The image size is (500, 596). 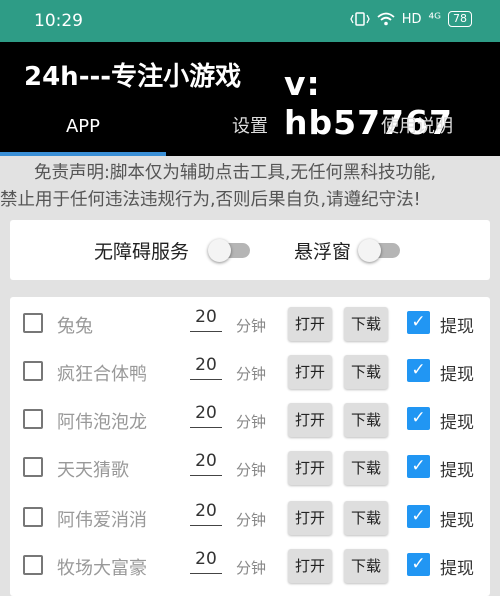 What do you see at coordinates (235, 173) in the screenshot?
I see `disclaimer-line-1: 免责声明:脚本仅为辅助点击工具,无任何黑科技功能,` at bounding box center [235, 173].